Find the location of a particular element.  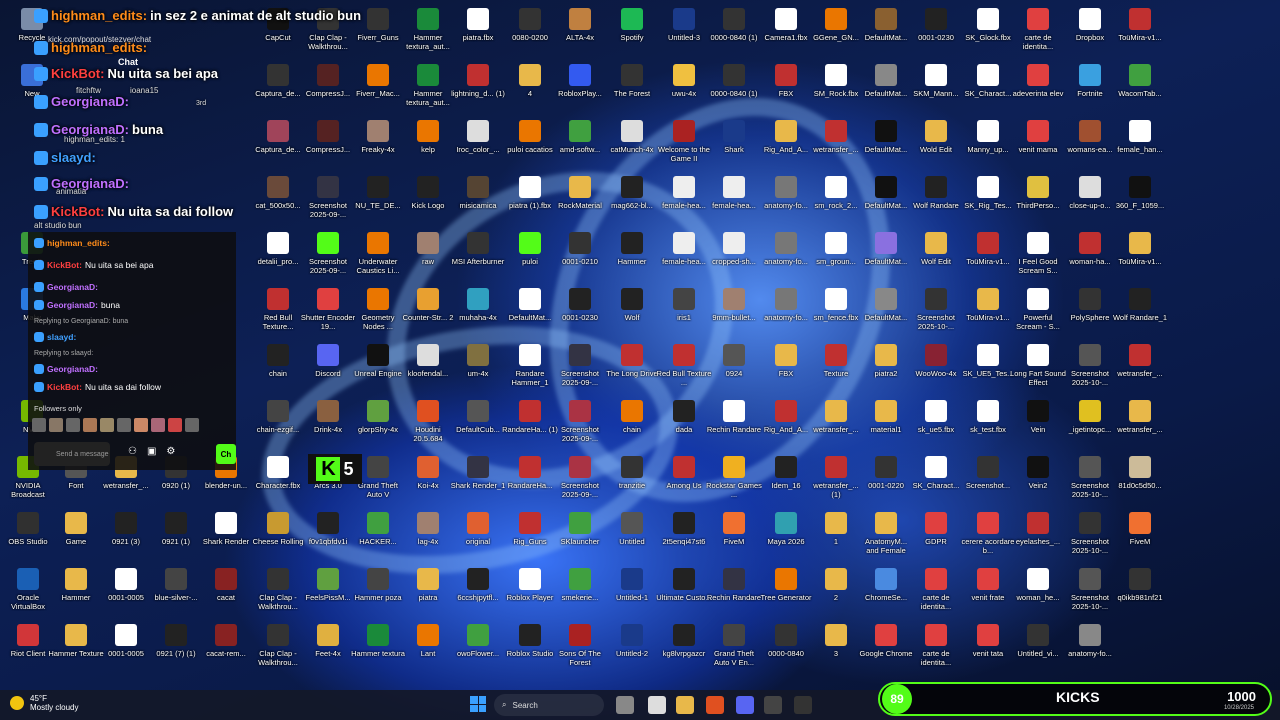

desktop-icon: The Forest is located at coordinates (632, 88).